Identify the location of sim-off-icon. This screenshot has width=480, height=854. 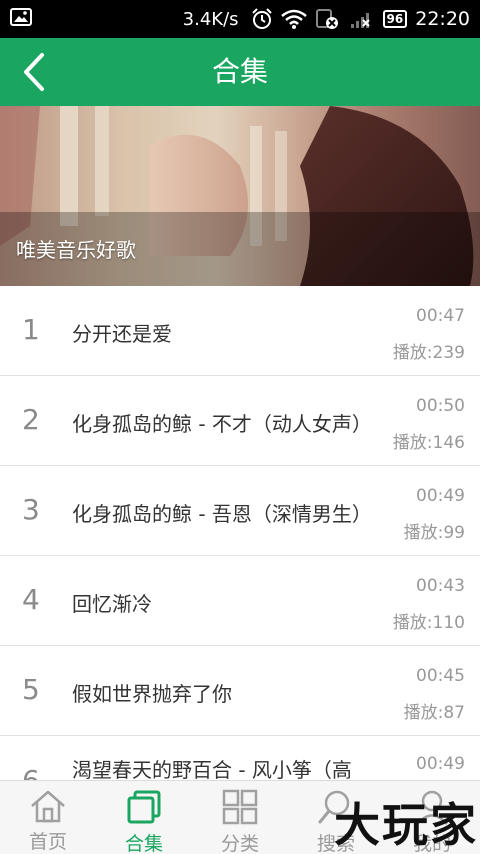
(328, 19).